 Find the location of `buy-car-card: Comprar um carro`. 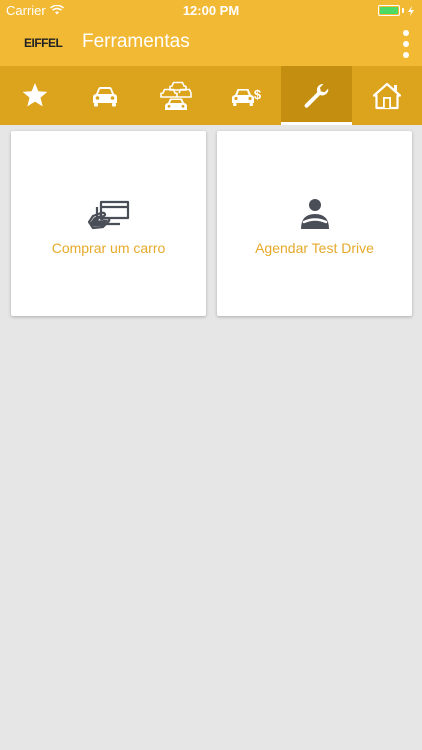

buy-car-card: Comprar um carro is located at coordinates (108, 223).